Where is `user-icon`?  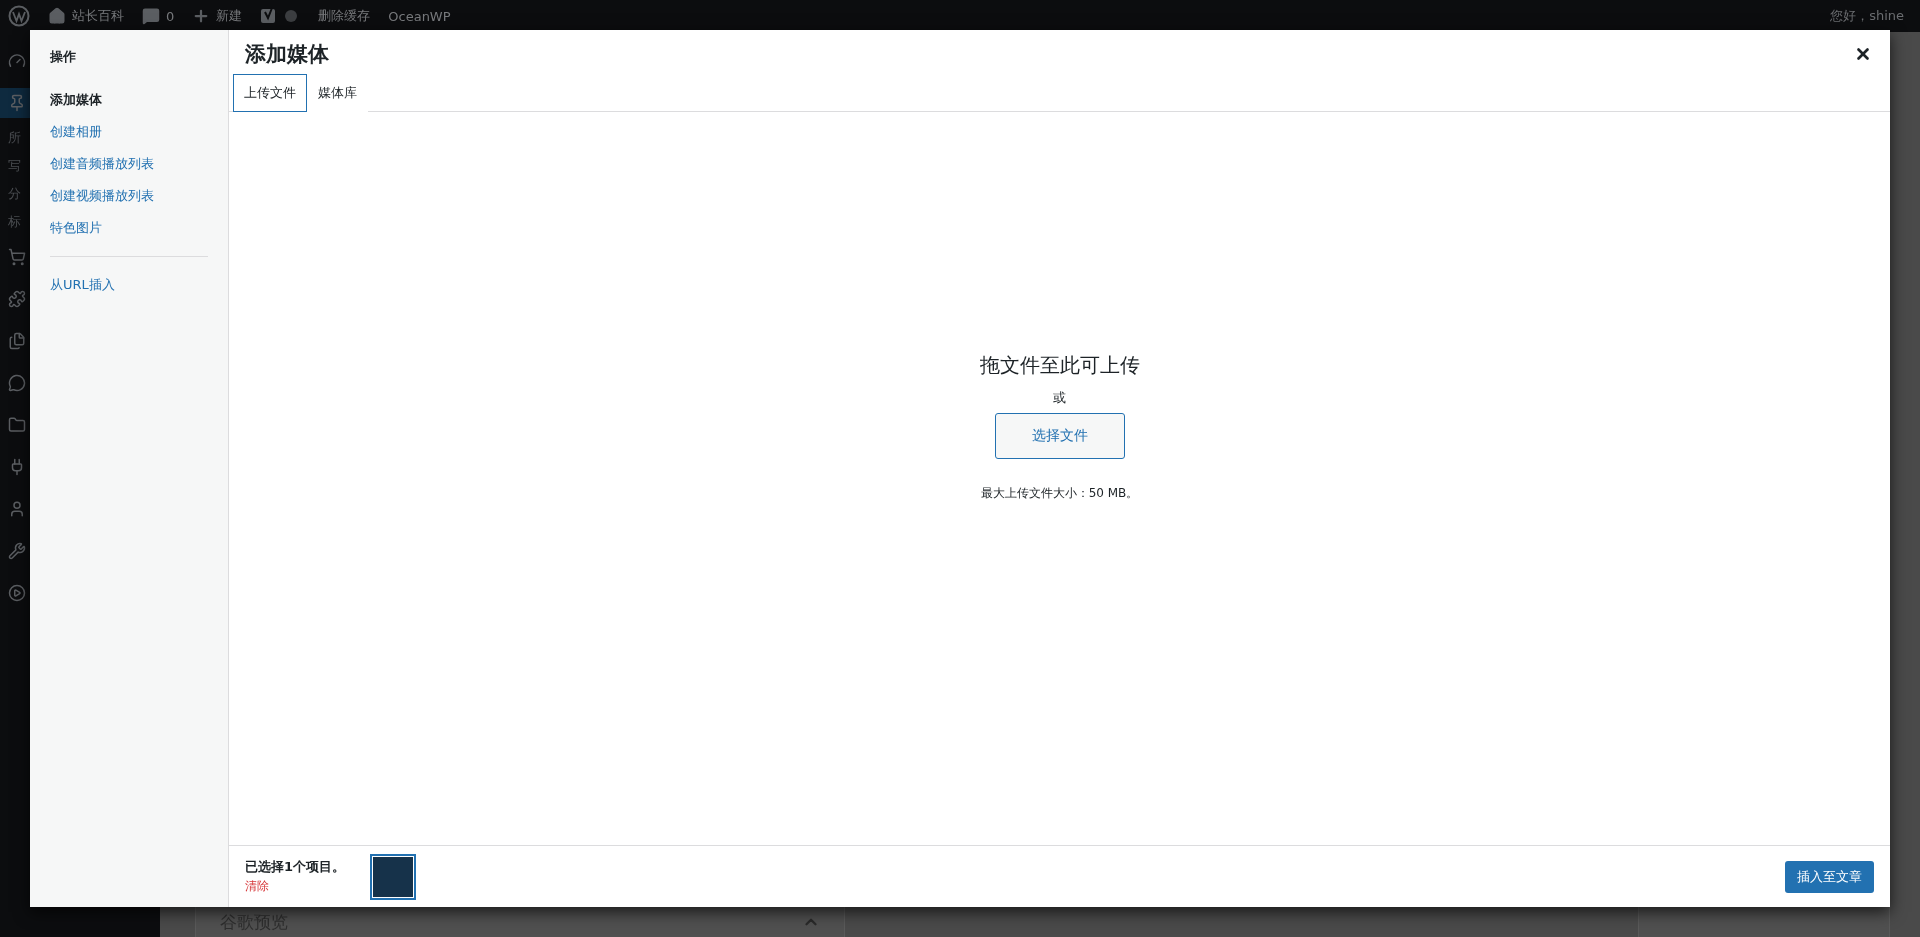
user-icon is located at coordinates (17, 509).